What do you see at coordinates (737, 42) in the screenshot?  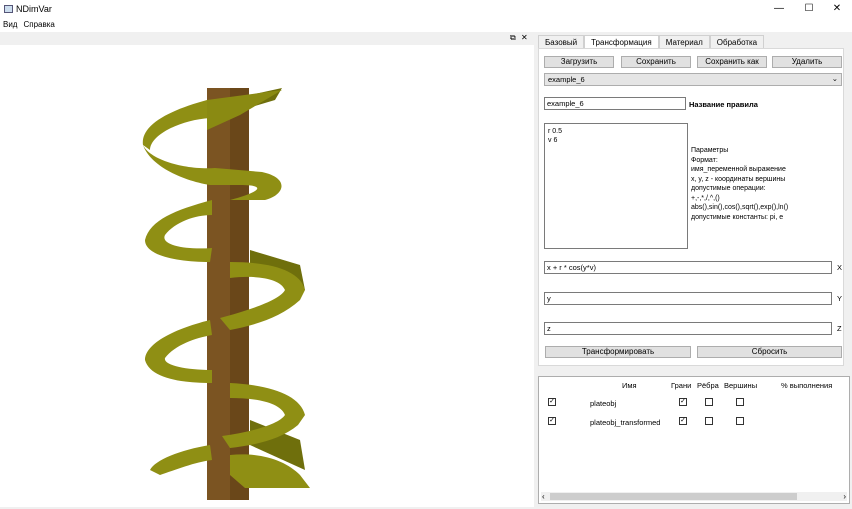 I see `tab-processing: Обработка` at bounding box center [737, 42].